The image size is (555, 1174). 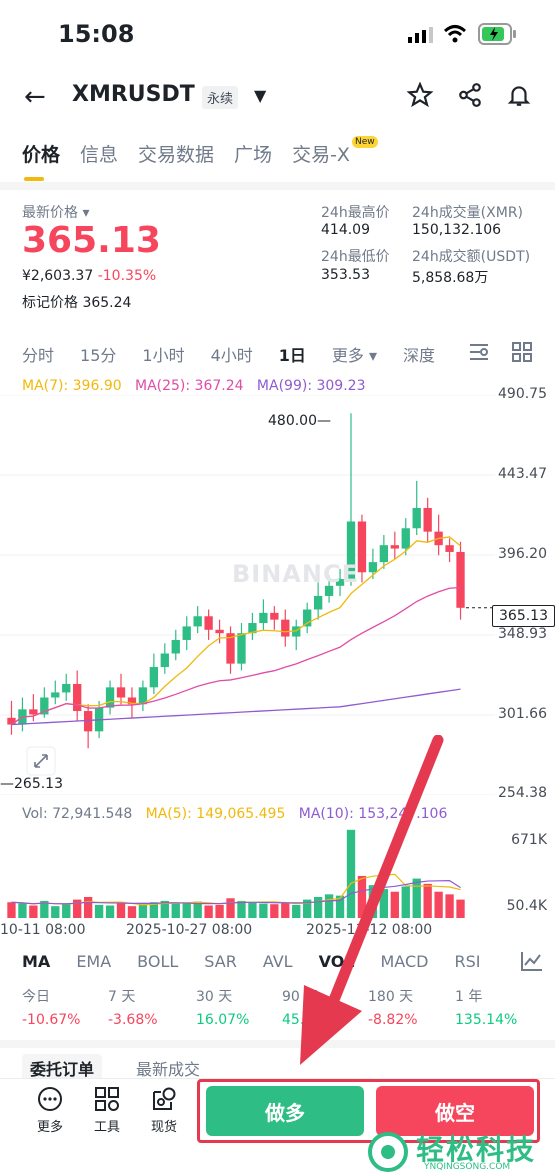 I want to click on expand-icon, so click(x=41, y=761).